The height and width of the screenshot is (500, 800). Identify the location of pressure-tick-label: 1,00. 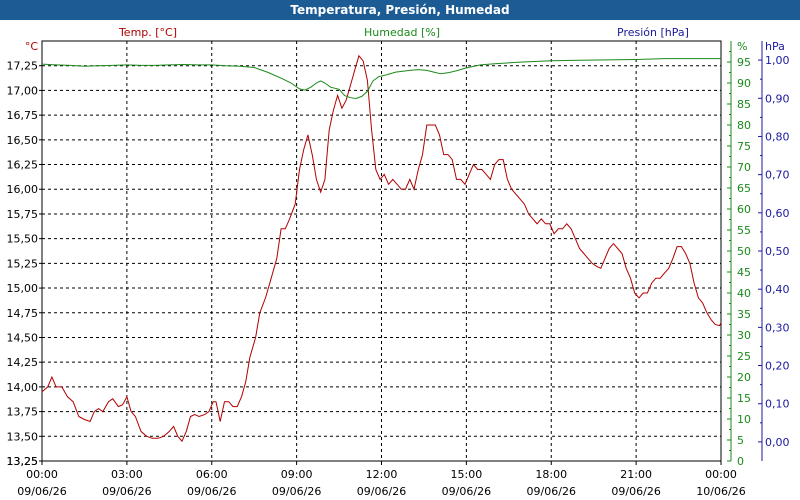
(777, 60).